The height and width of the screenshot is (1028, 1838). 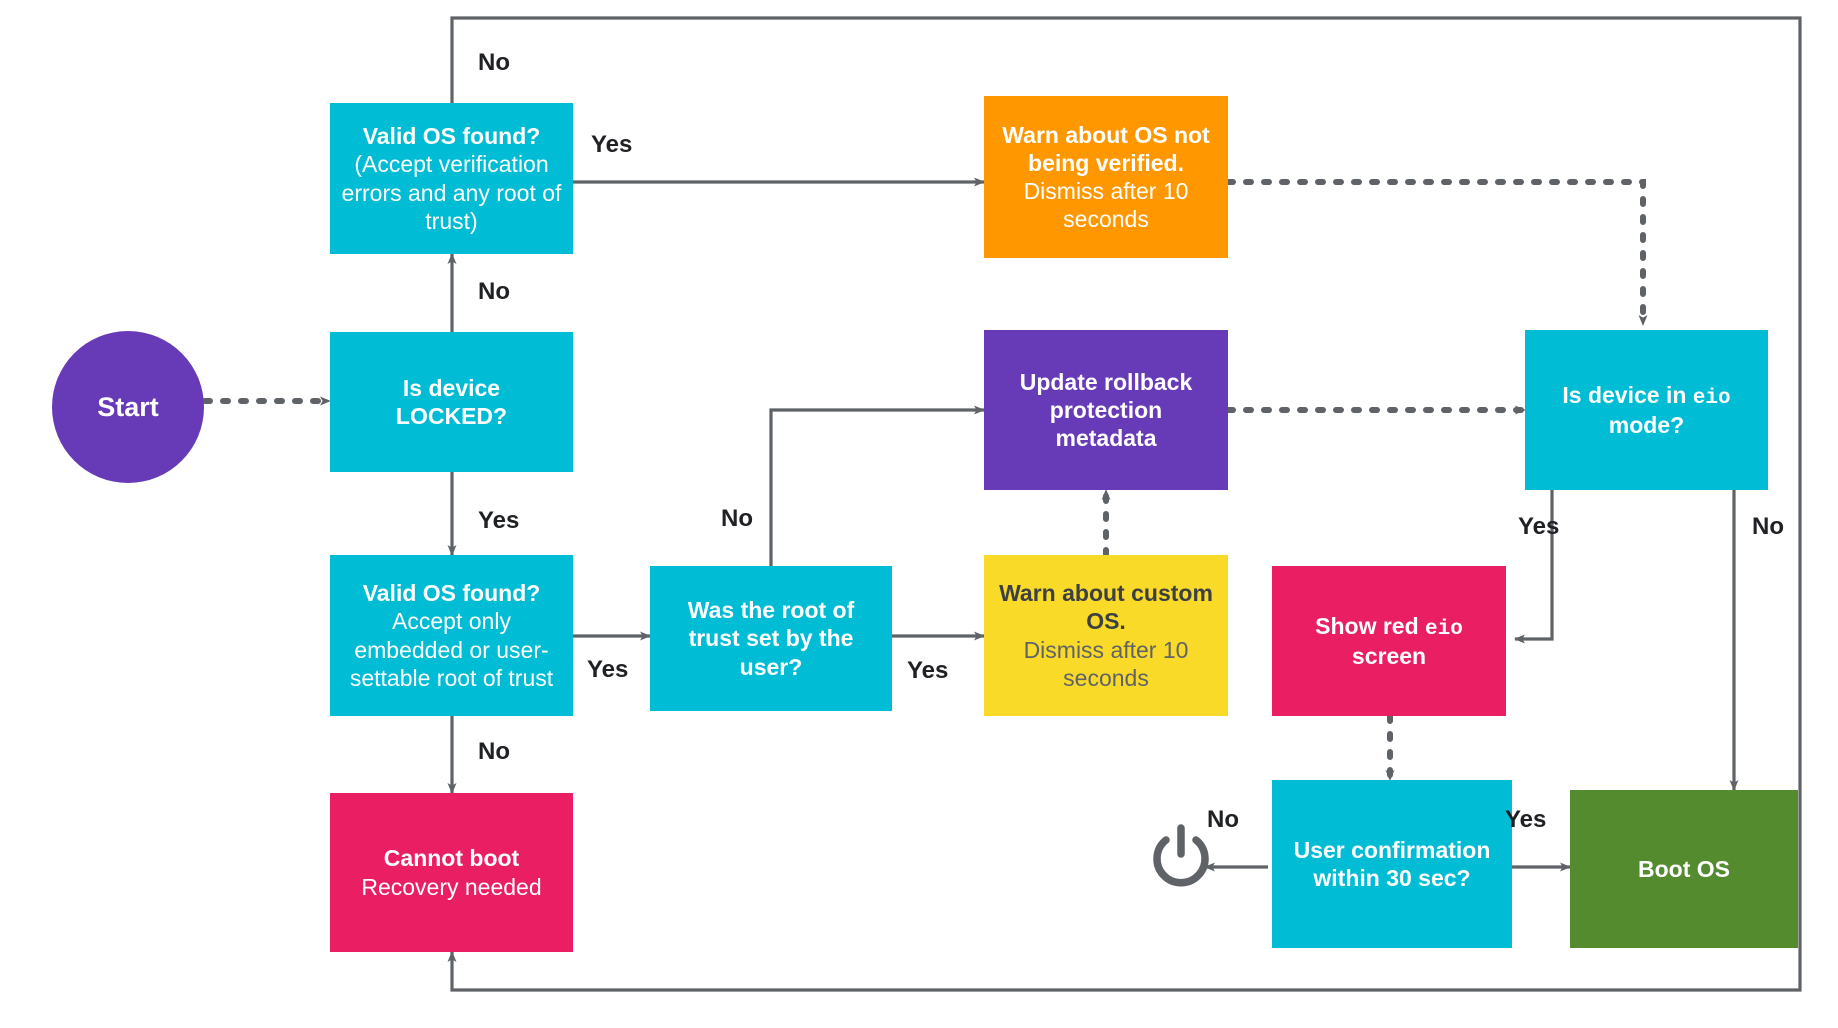 What do you see at coordinates (451, 858) in the screenshot?
I see `node-cannot-boot-title: Cannot boot` at bounding box center [451, 858].